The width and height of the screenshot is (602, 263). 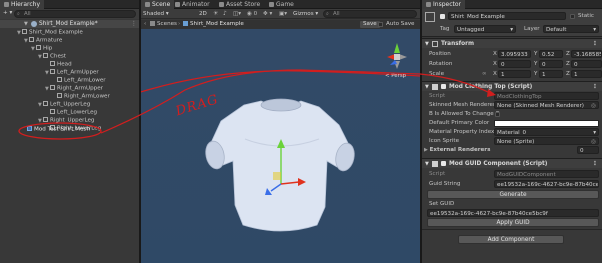 What do you see at coordinates (45, 104) in the screenshot?
I see `hierarchy-item: ▼ Left_UpperLeg` at bounding box center [45, 104].